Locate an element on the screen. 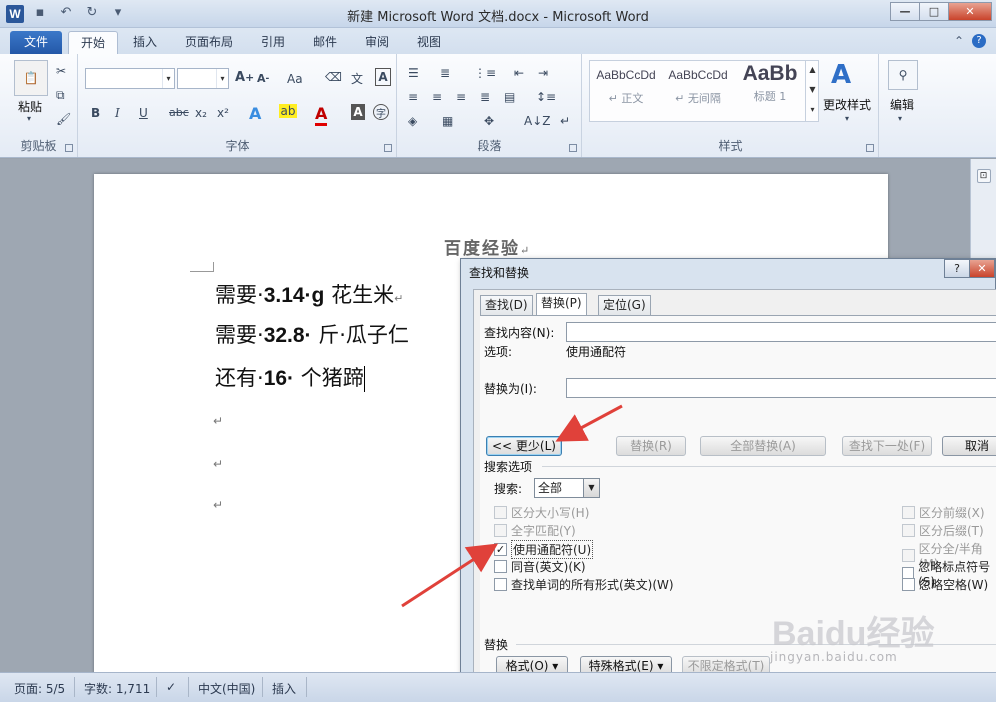 The image size is (996, 702). sounds-like-checkbox: 同音(英文)(K) is located at coordinates (540, 566).